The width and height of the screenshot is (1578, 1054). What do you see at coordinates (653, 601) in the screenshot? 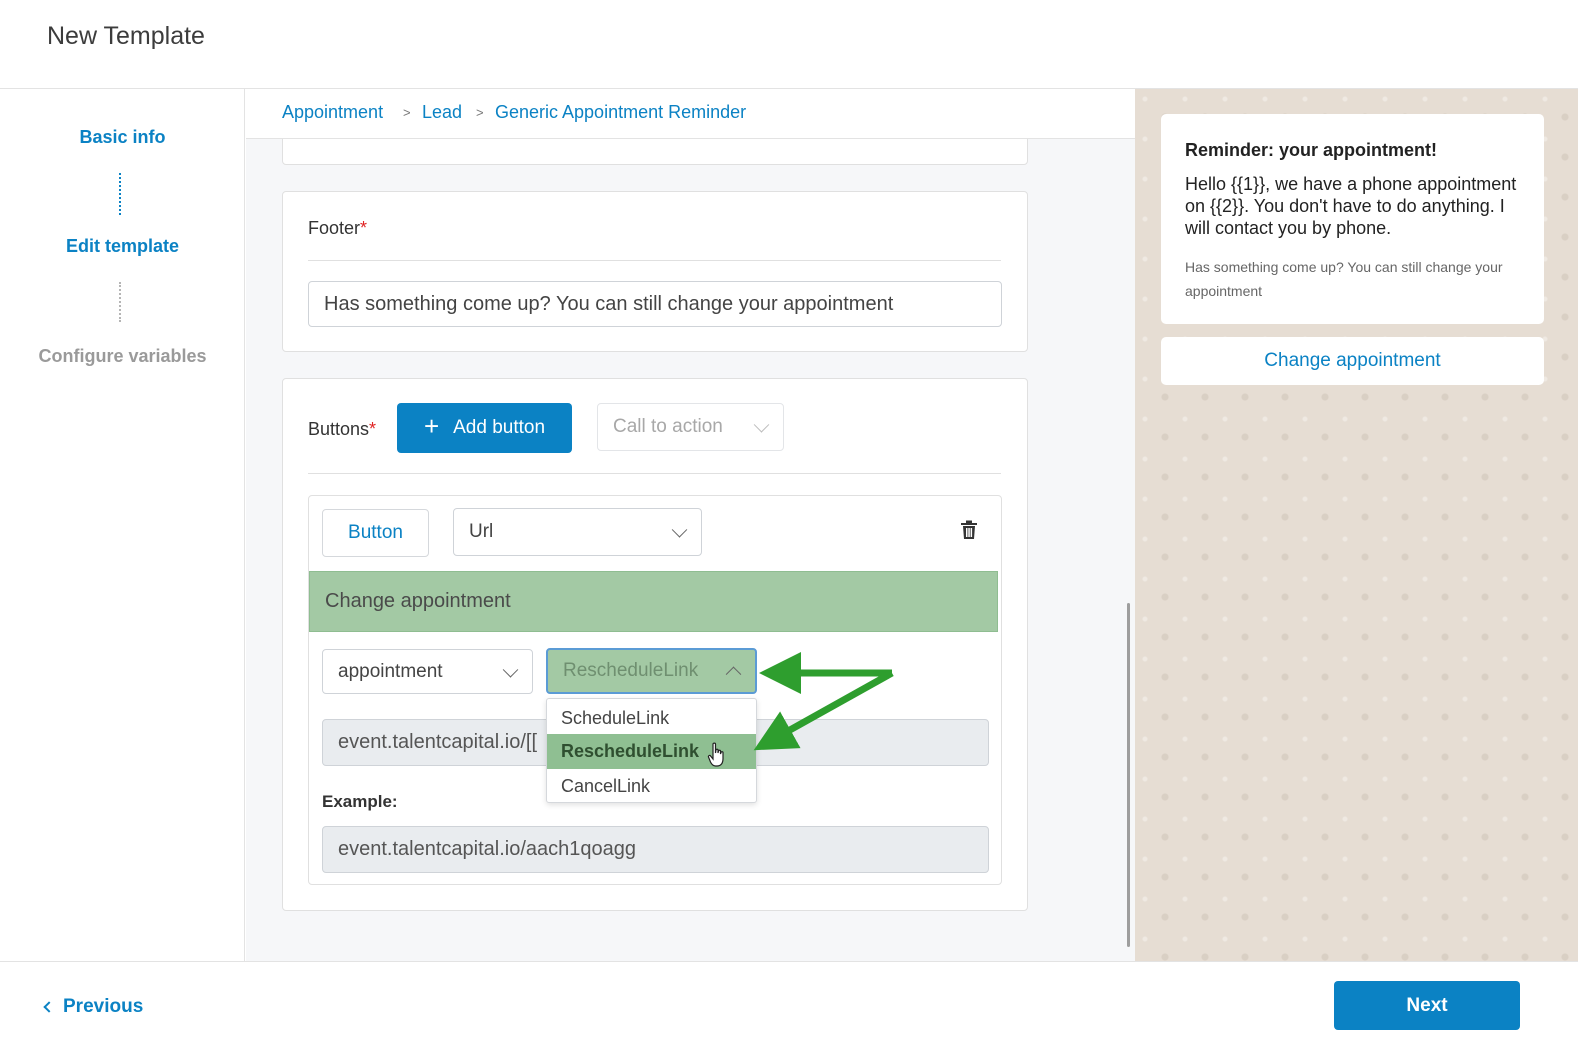
I see `button-text-input: Change appointment` at bounding box center [653, 601].